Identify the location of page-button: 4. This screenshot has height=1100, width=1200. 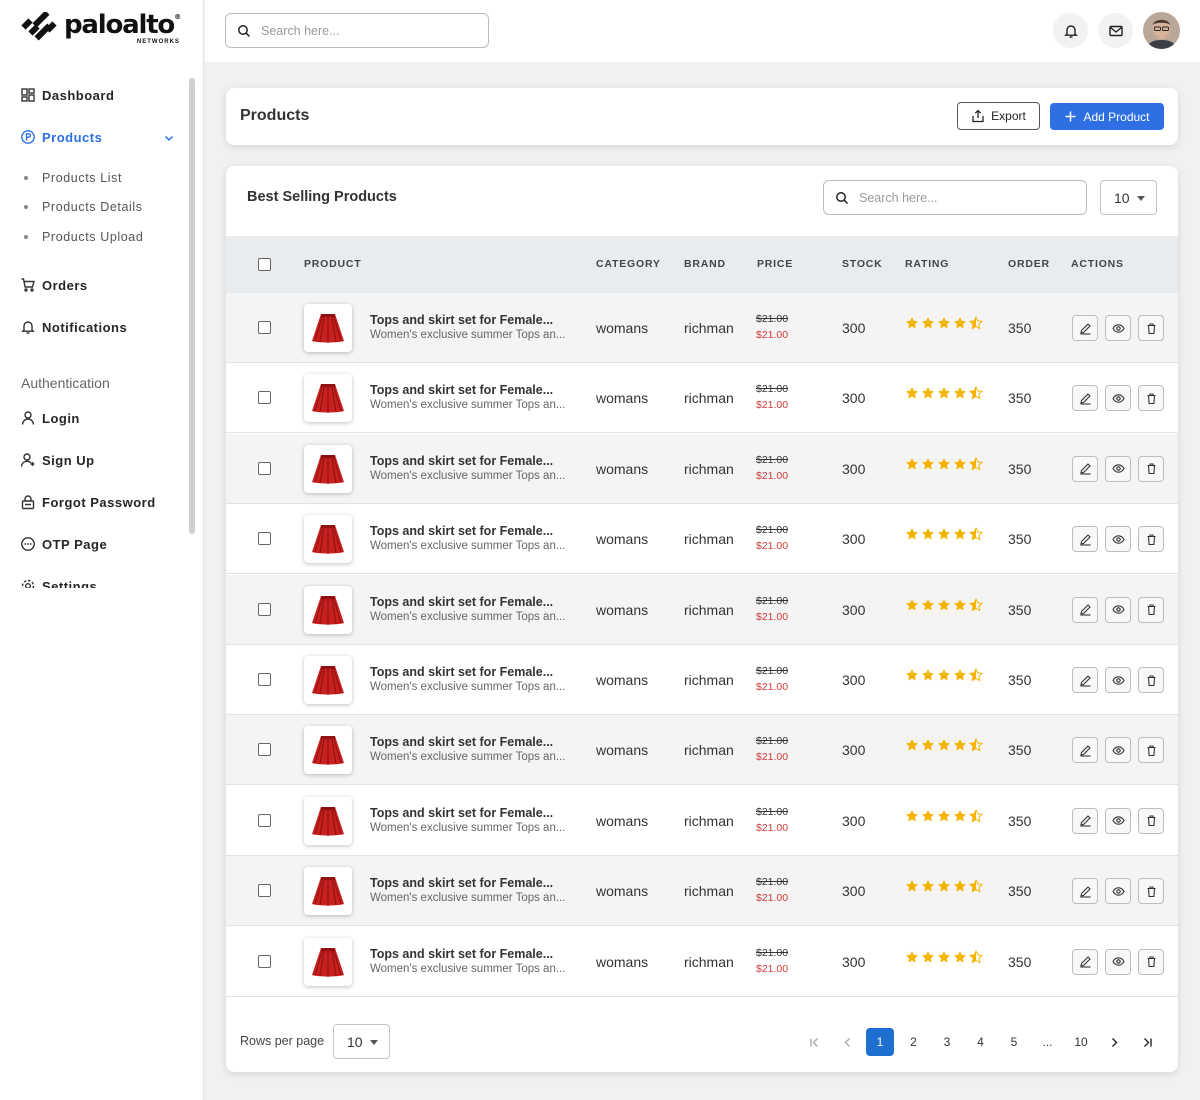
(981, 1042).